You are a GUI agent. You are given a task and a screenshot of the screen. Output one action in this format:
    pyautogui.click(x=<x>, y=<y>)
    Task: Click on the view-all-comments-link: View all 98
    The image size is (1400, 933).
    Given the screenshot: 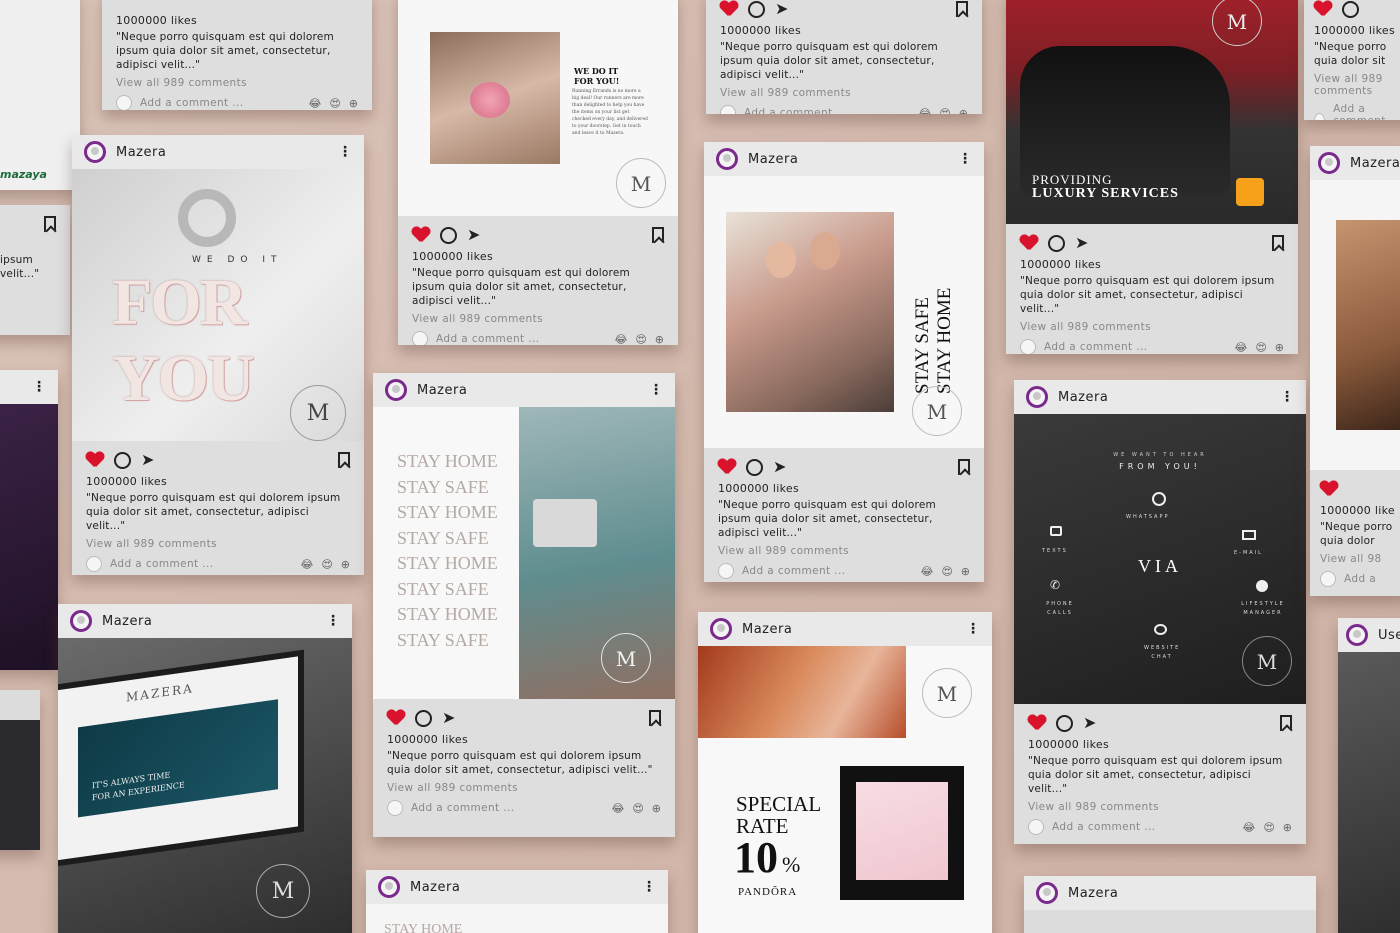 What is the action you would take?
    pyautogui.click(x=1358, y=559)
    